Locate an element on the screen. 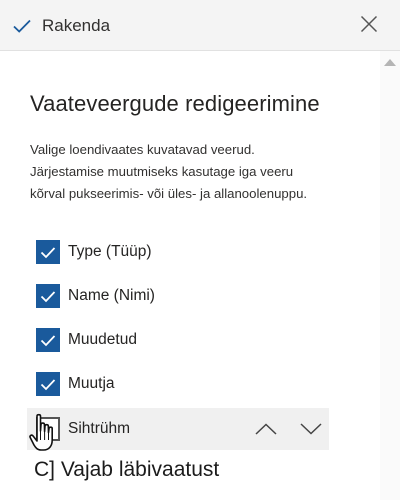  panel-title: Vaateveergude redigeerimine is located at coordinates (175, 103).